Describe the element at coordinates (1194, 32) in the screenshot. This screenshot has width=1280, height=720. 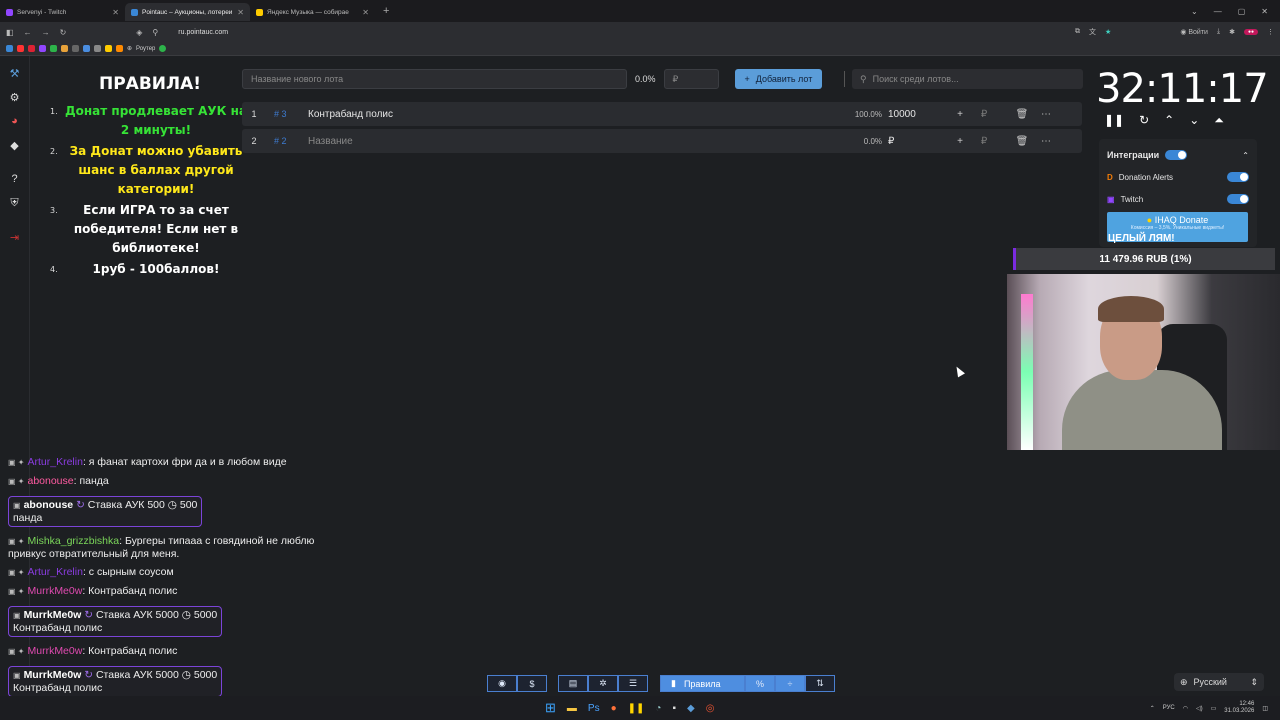
I see `profile-icon: ◉ Войти` at that location.